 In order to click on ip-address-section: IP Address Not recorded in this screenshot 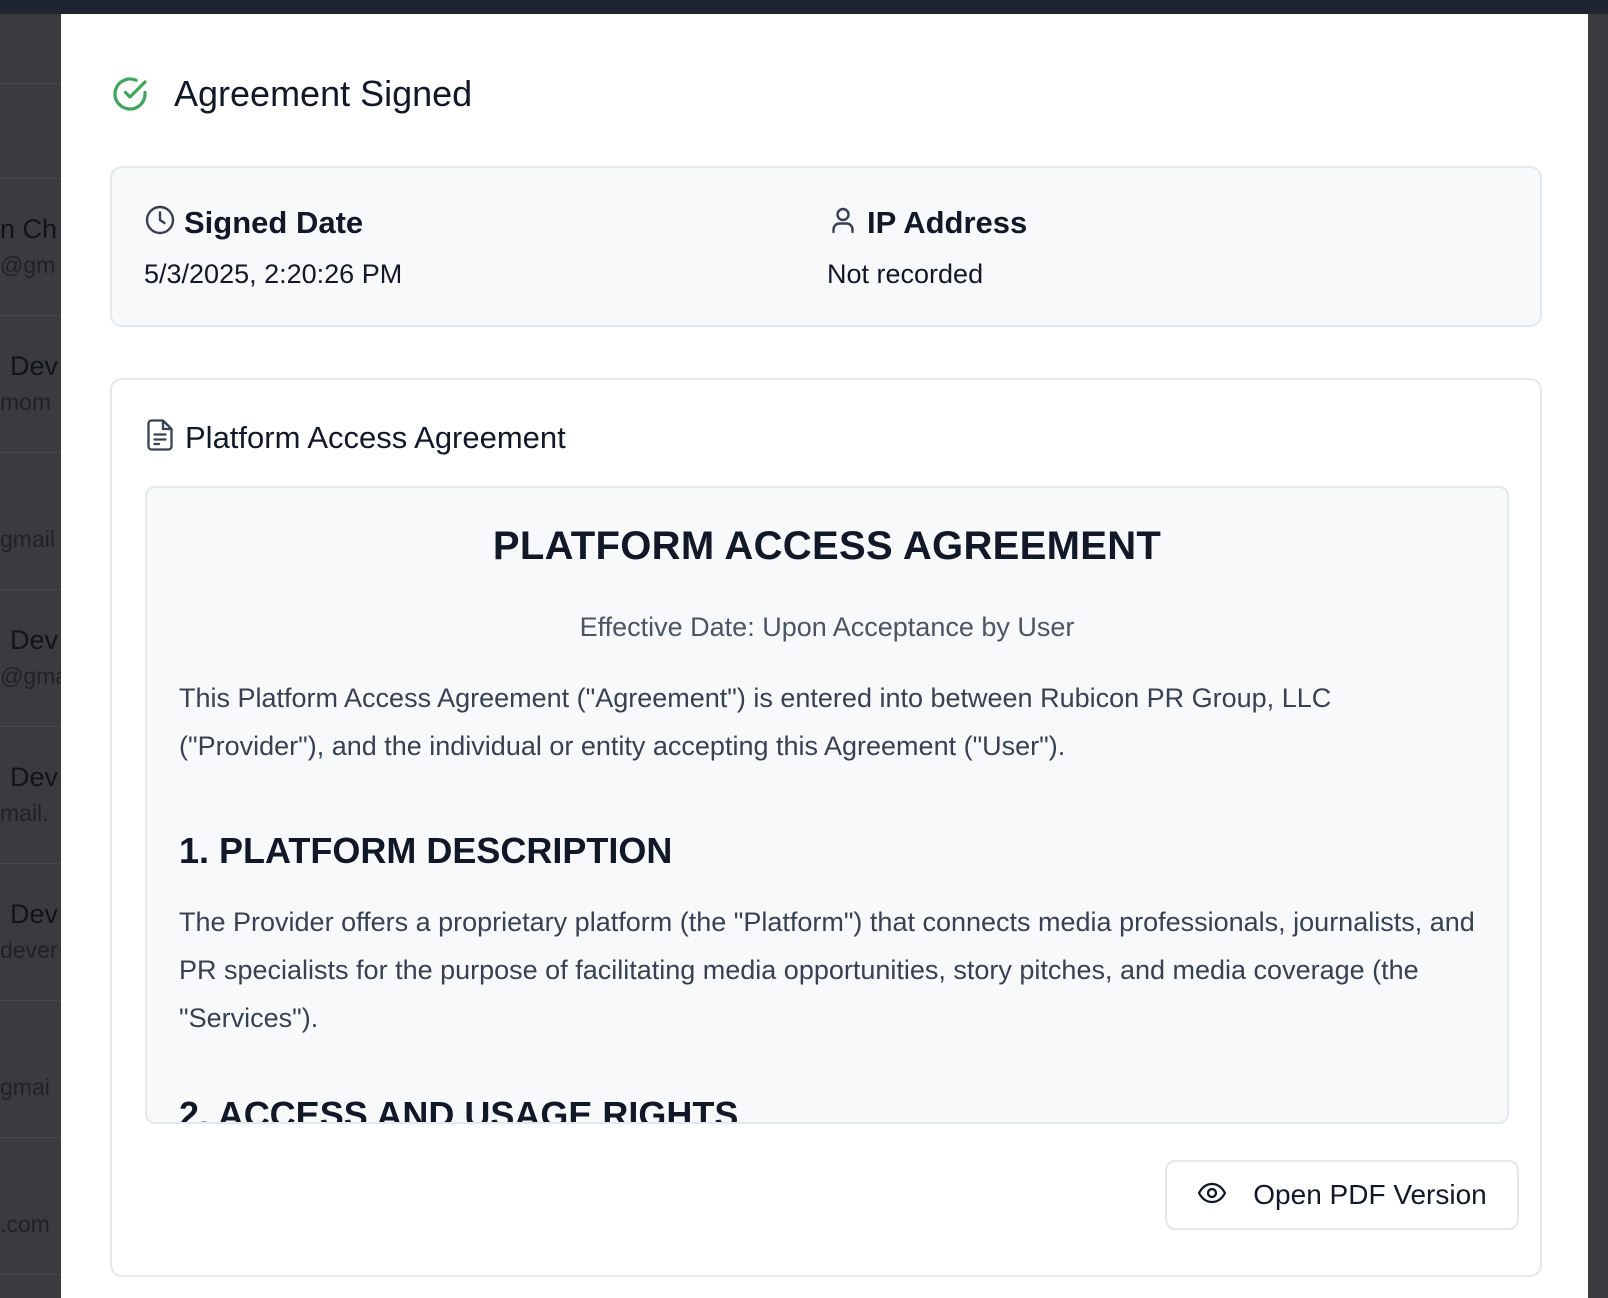, I will do `click(927, 247)`.